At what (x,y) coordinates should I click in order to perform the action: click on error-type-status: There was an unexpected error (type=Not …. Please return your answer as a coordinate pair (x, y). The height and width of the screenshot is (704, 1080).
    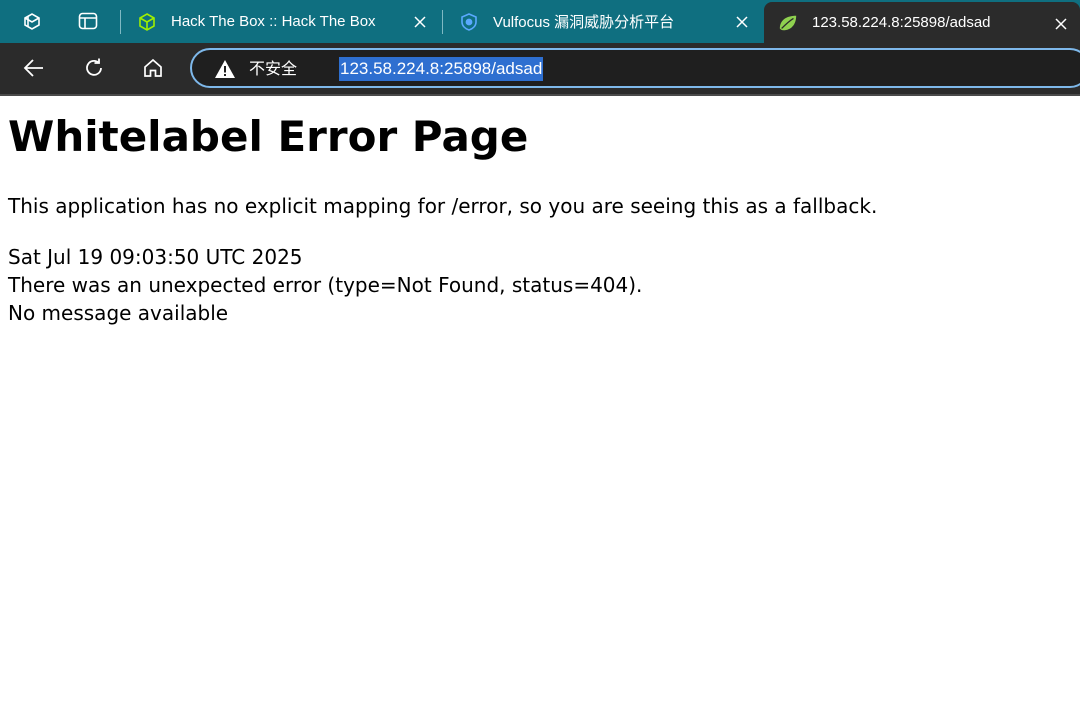
    Looking at the image, I should click on (325, 285).